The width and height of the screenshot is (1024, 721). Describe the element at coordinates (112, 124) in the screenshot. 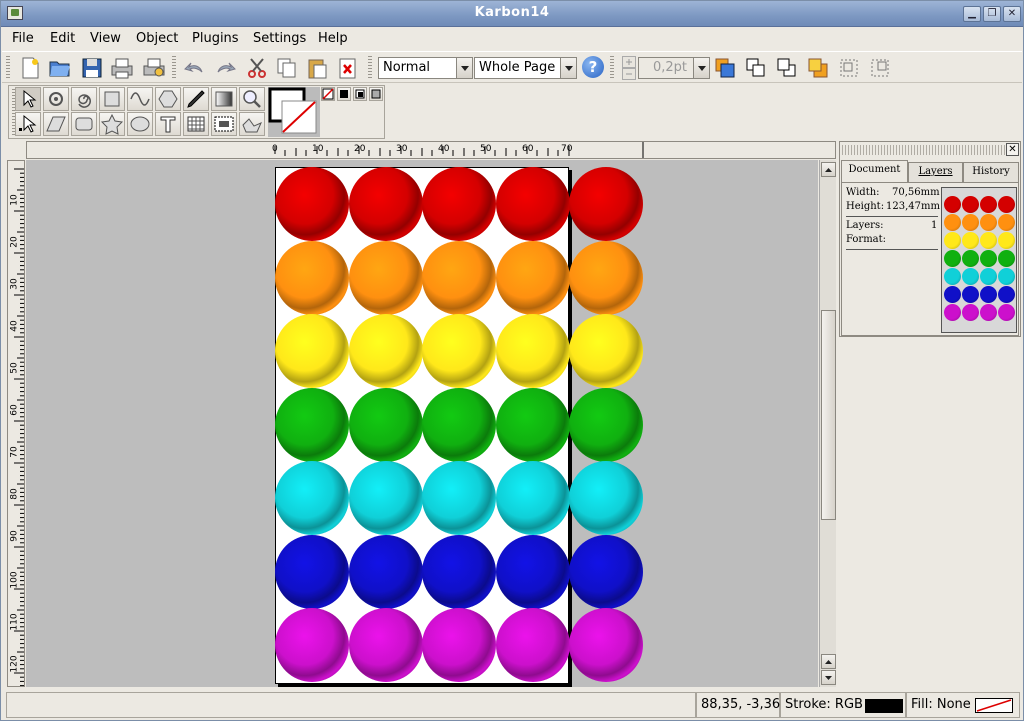

I see `star-tool` at that location.